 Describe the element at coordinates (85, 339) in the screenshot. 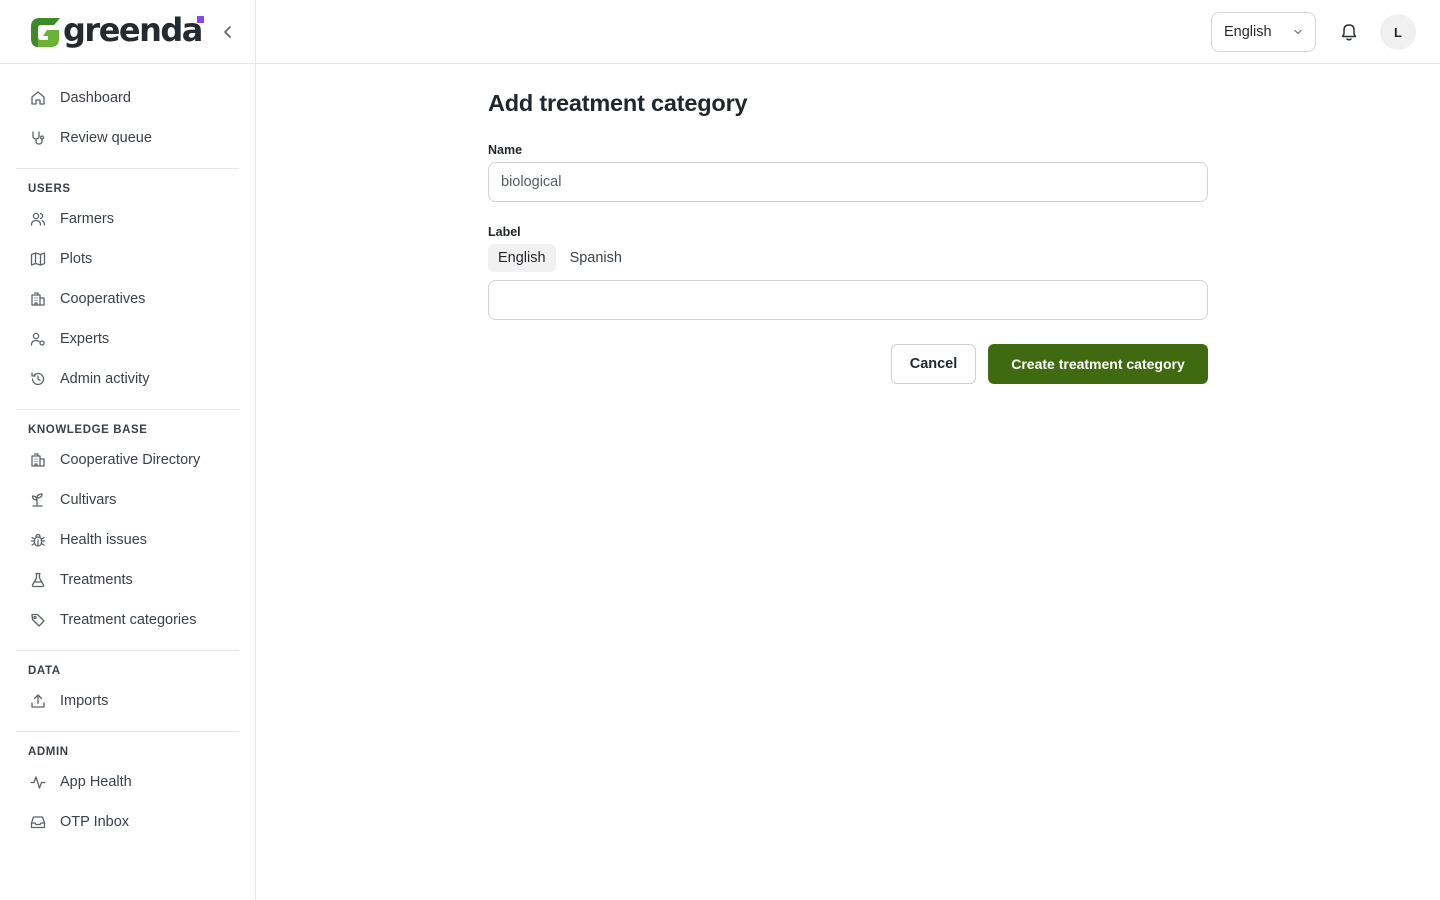

I see `sidebar-item-label: Experts` at that location.